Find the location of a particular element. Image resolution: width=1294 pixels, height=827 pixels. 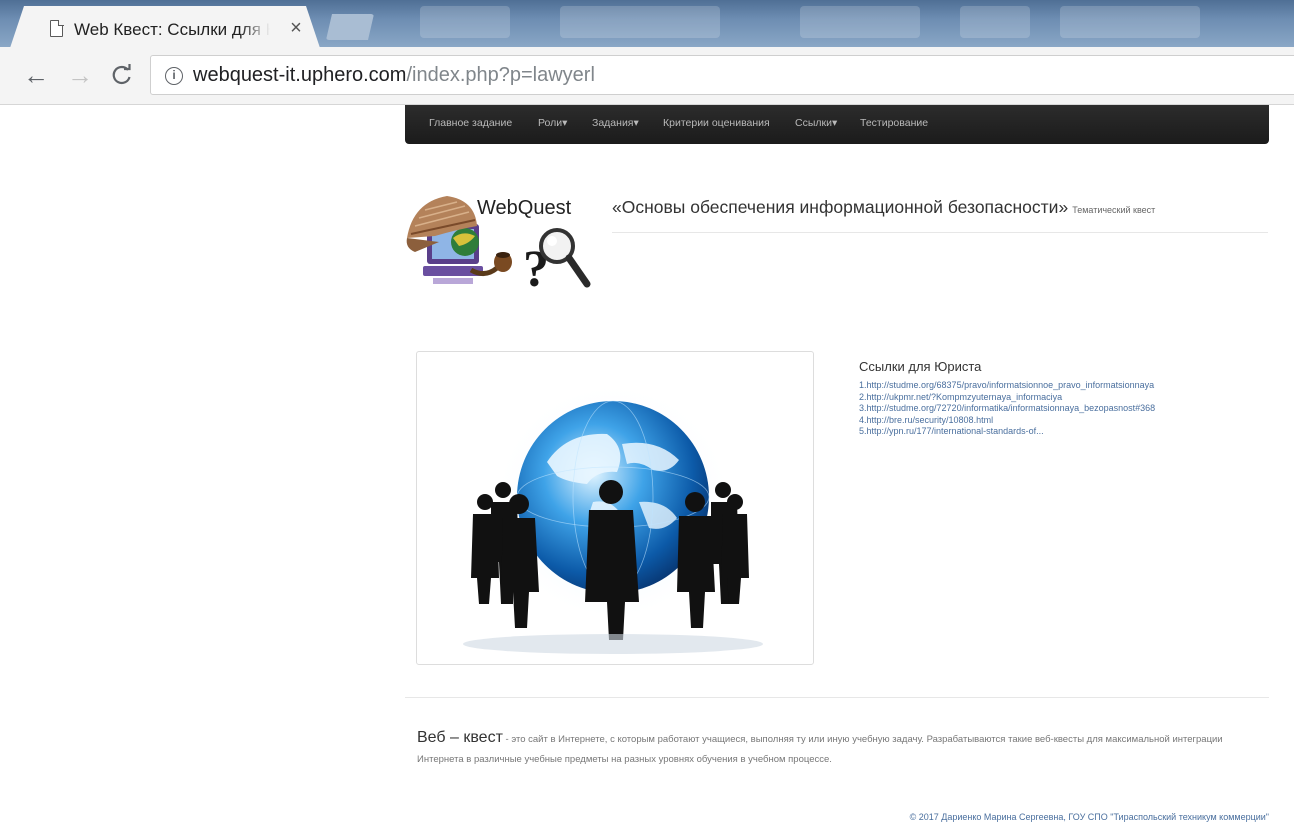

nav-main-task: Главное задание is located at coordinates (470, 123).